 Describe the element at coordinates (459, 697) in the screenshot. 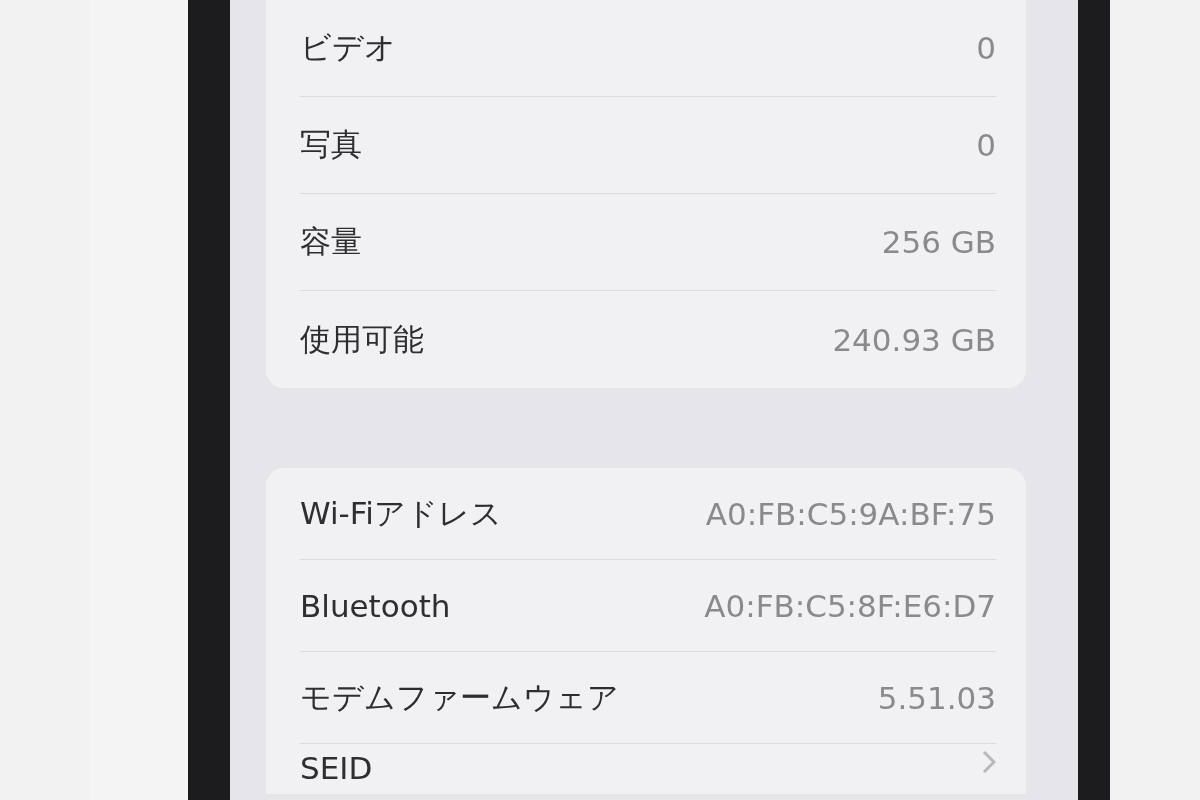

I see `row-label: モデムファームウェア` at that location.